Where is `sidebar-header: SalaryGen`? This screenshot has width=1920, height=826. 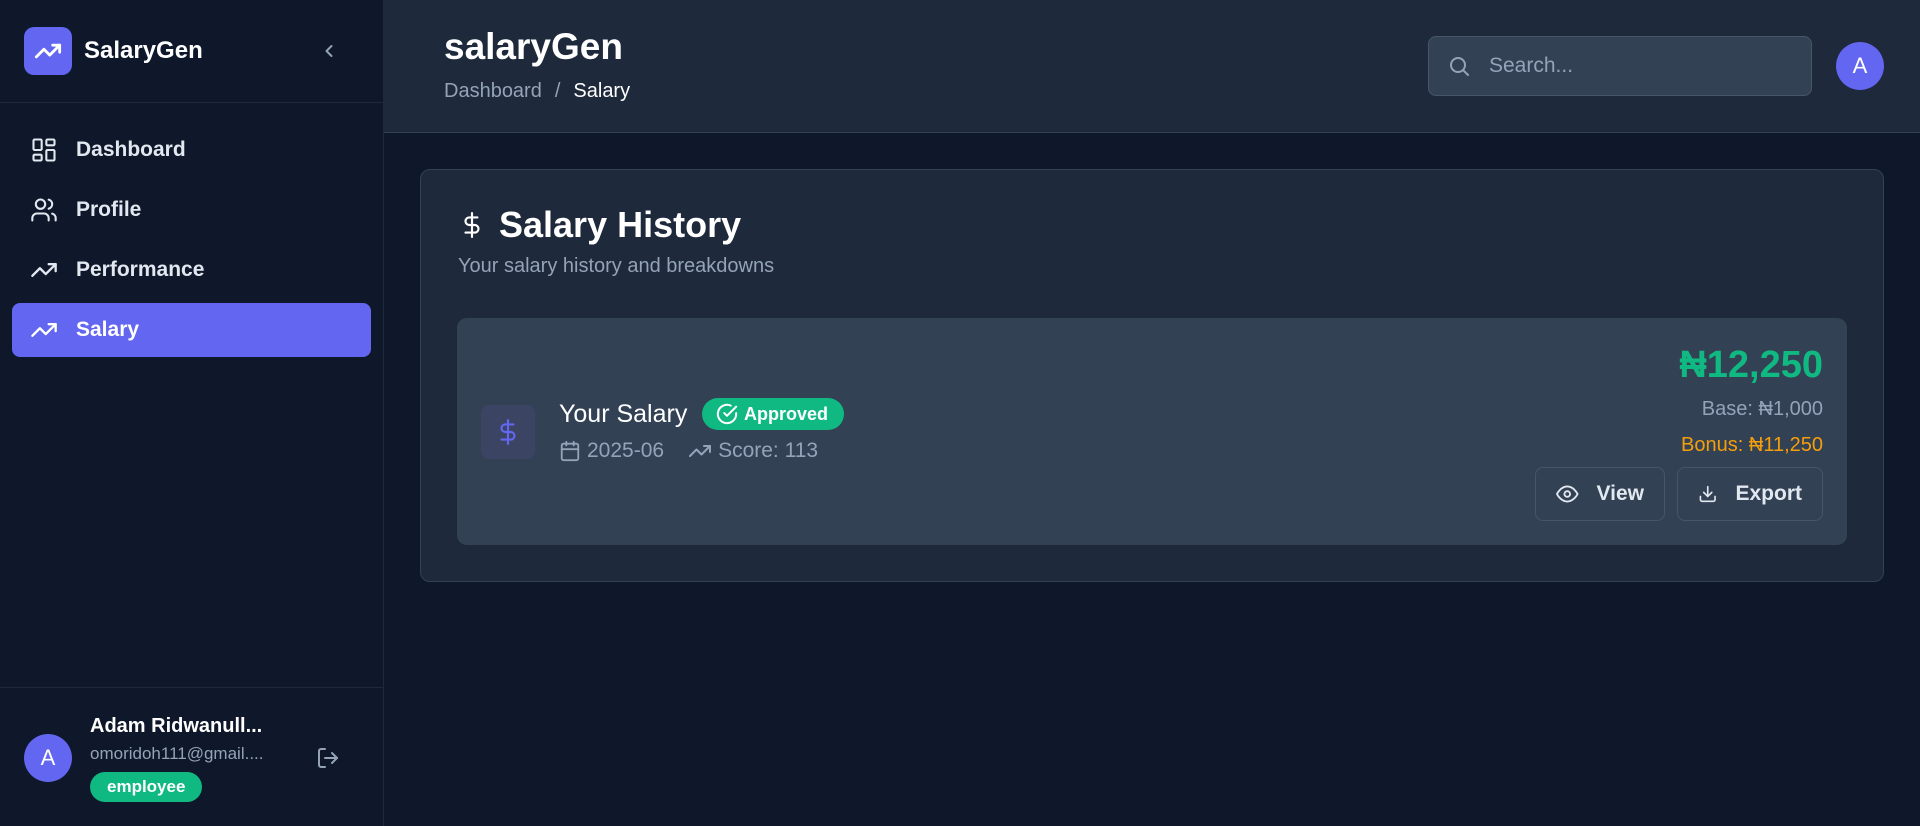
sidebar-header: SalaryGen is located at coordinates (191, 51).